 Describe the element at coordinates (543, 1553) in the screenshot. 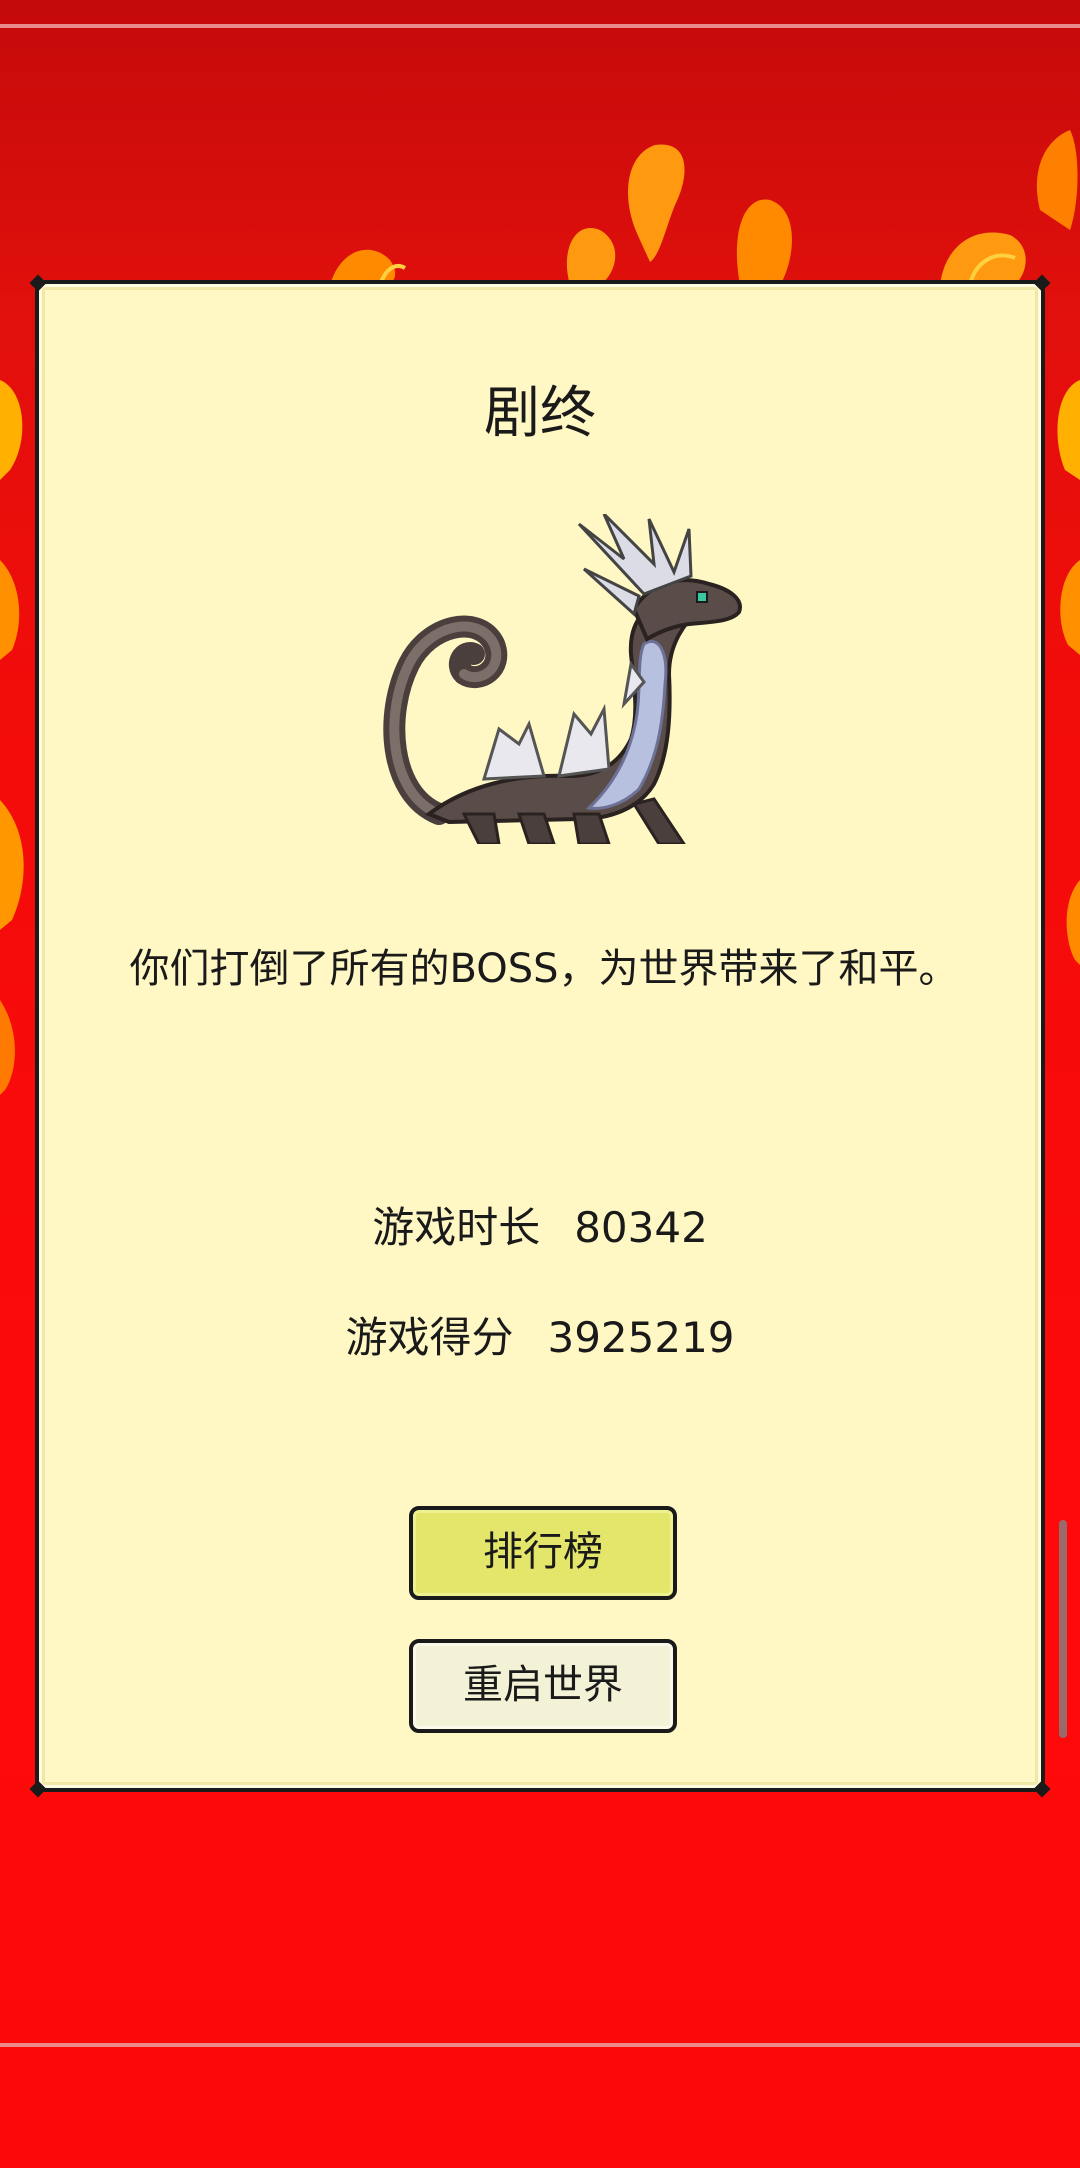

I see `leaderboard-button: 排行榜` at that location.